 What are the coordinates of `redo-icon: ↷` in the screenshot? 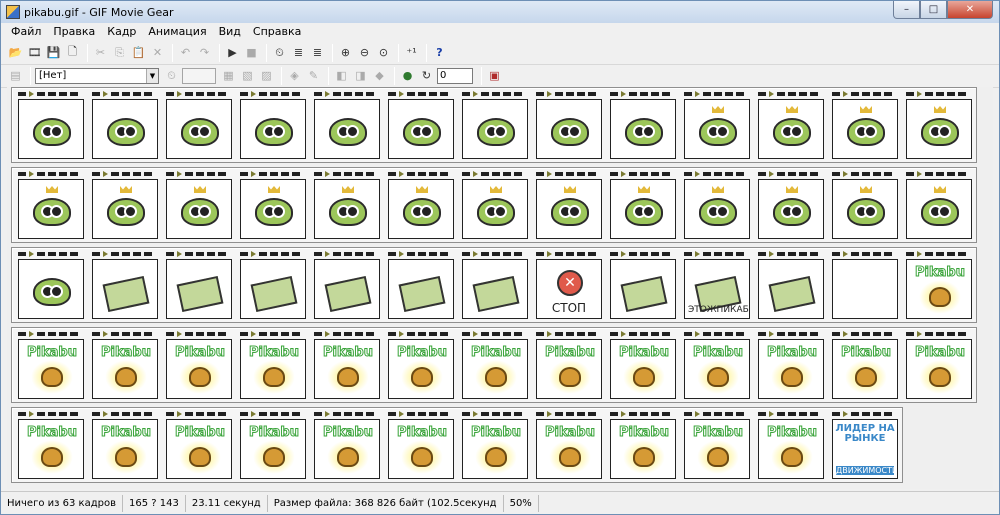 It's located at (204, 52).